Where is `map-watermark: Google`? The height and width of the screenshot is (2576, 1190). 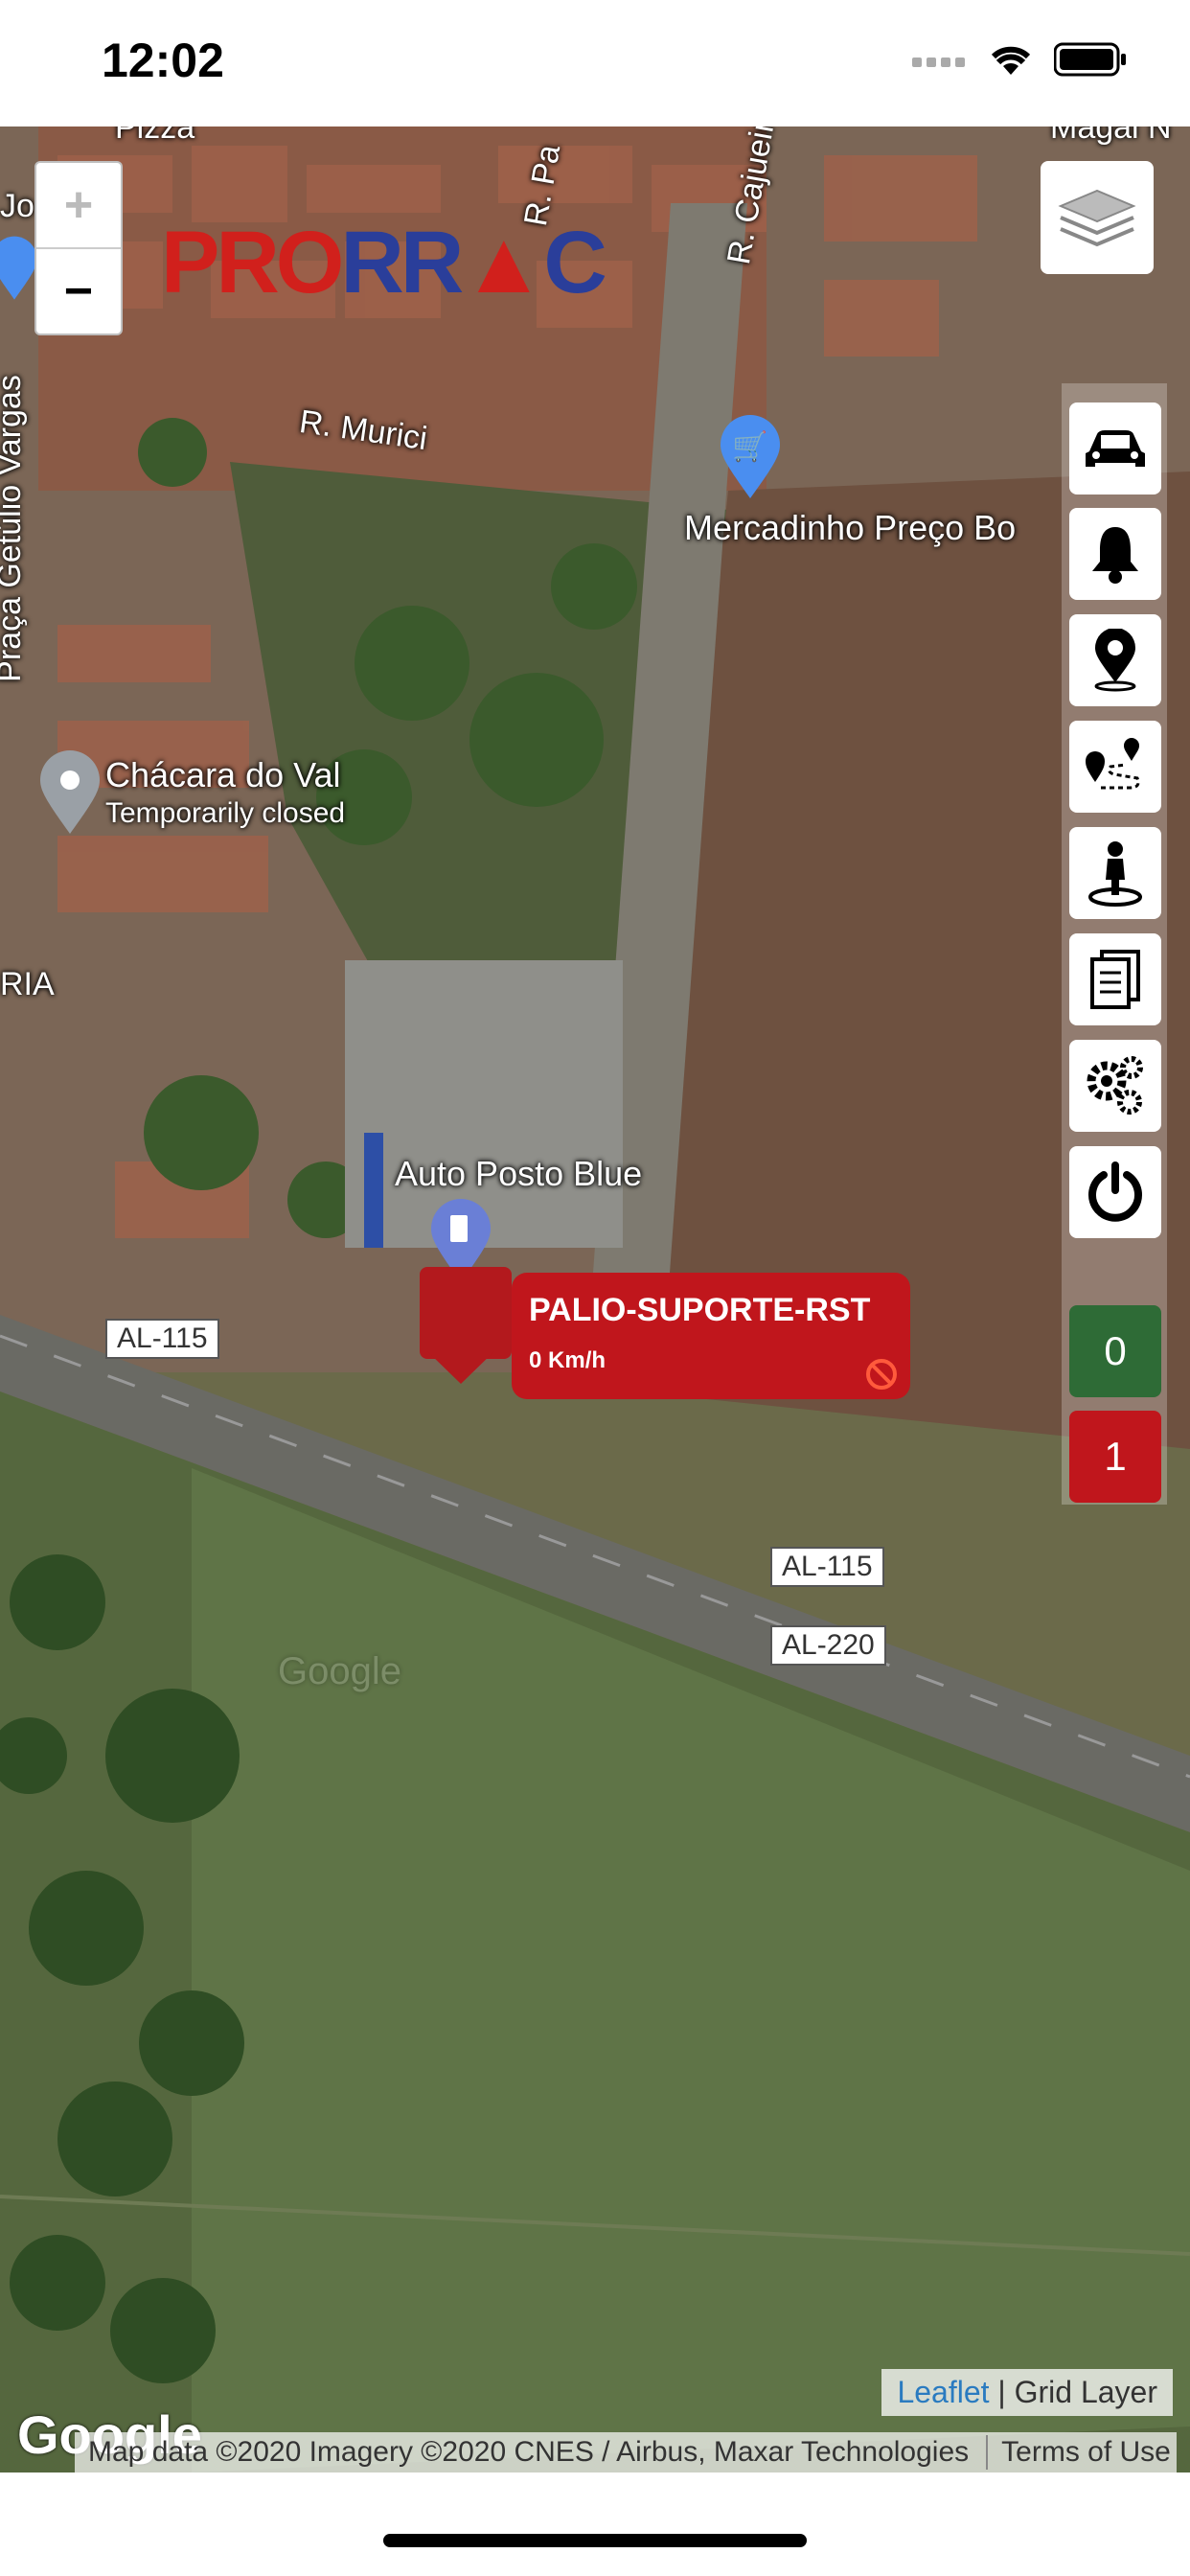 map-watermark: Google is located at coordinates (340, 1671).